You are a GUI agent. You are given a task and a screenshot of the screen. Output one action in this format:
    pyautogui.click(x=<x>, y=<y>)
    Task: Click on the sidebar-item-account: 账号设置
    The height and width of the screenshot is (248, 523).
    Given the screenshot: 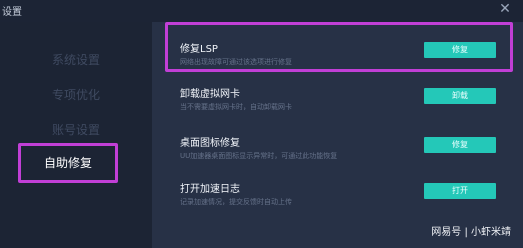 What is the action you would take?
    pyautogui.click(x=76, y=130)
    